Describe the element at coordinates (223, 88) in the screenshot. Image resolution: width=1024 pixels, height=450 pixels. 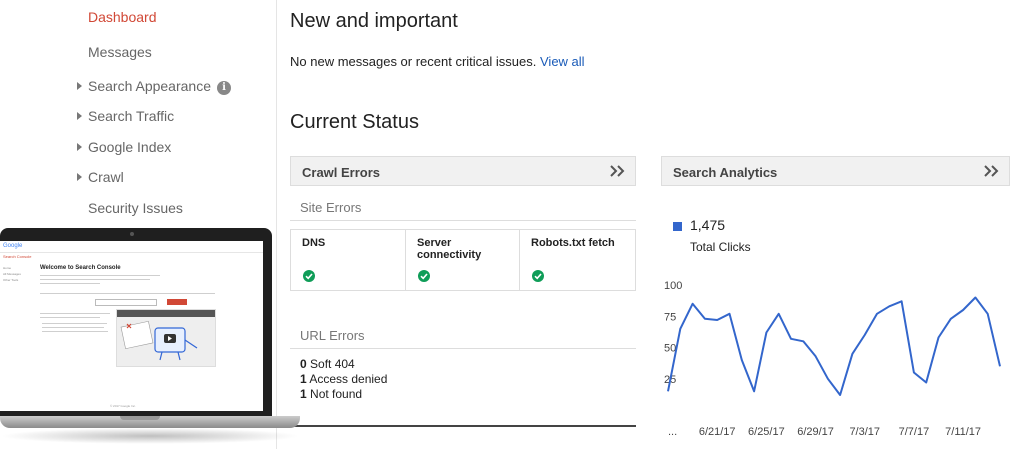
I see `info-icon: i` at that location.